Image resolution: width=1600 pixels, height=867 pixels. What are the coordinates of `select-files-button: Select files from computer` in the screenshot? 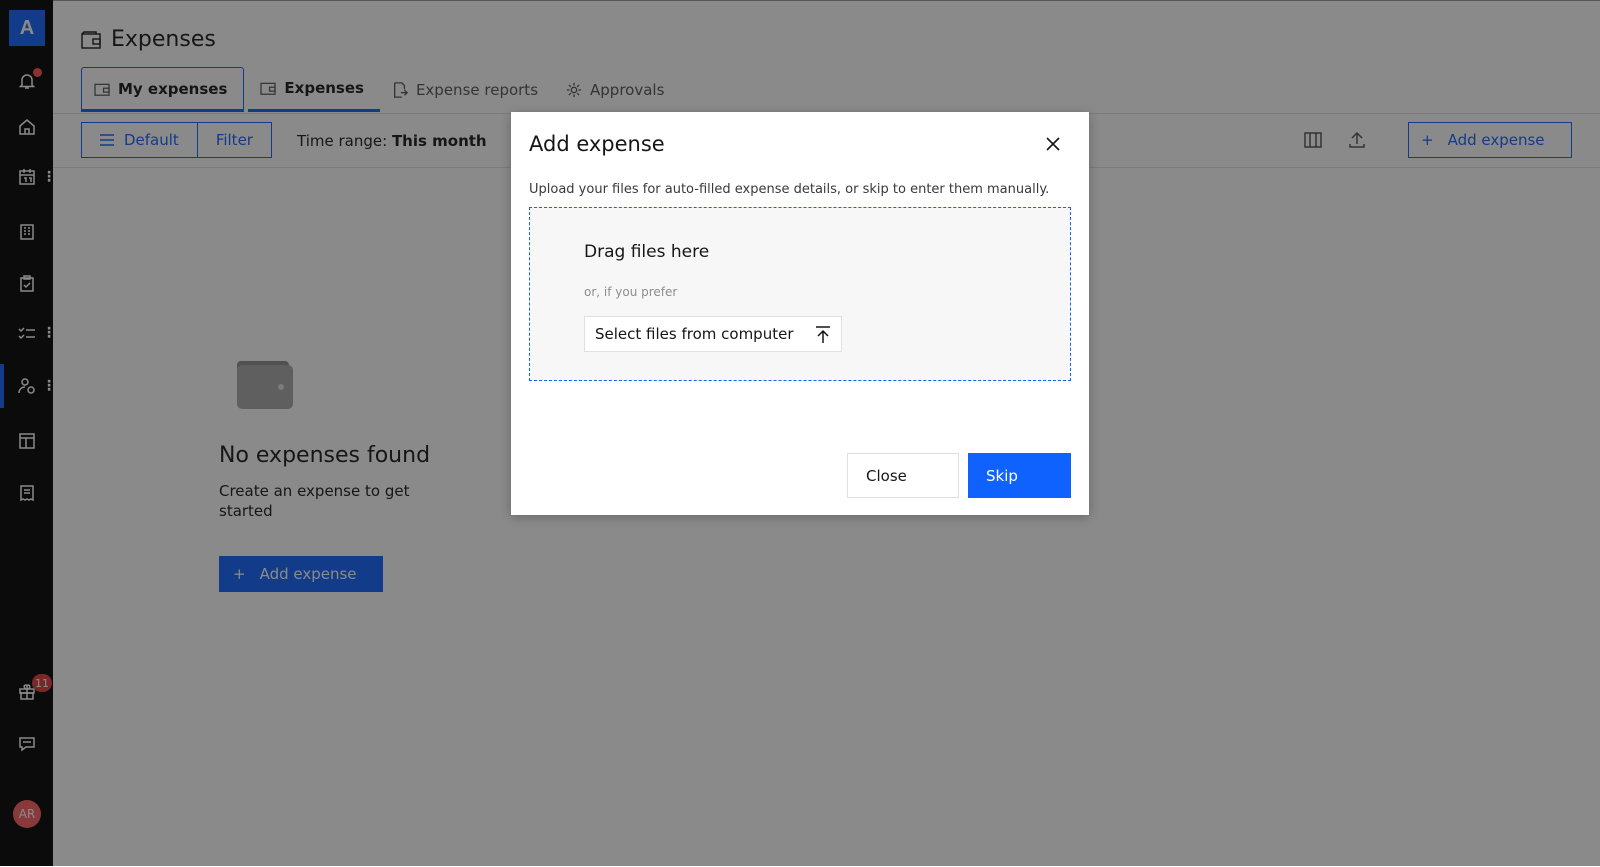 It's located at (713, 334).